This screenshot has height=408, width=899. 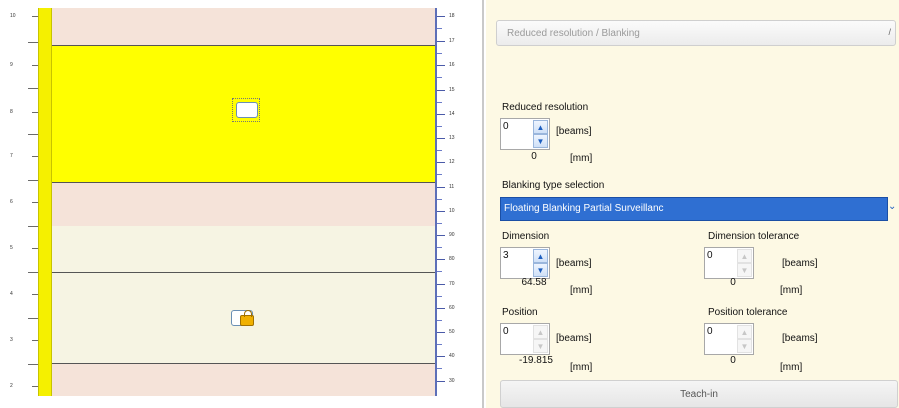 What do you see at coordinates (247, 318) in the screenshot?
I see `lock-icon` at bounding box center [247, 318].